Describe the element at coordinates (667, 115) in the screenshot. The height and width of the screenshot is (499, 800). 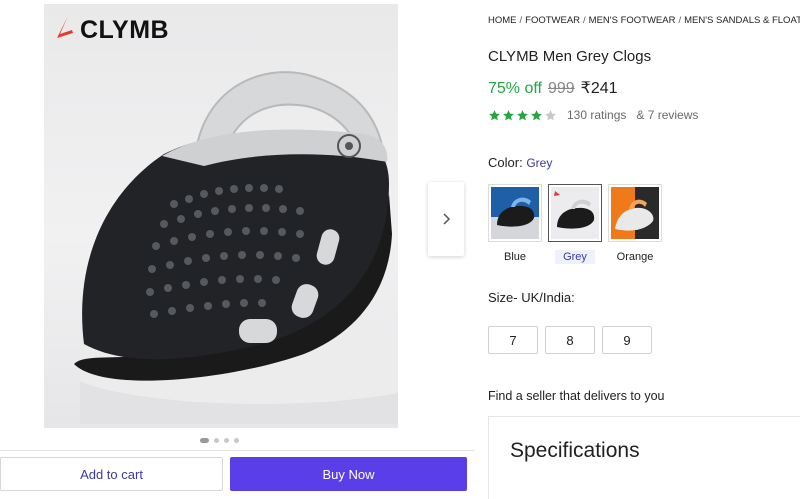
I see `reviews-count: & 7 reviews` at that location.